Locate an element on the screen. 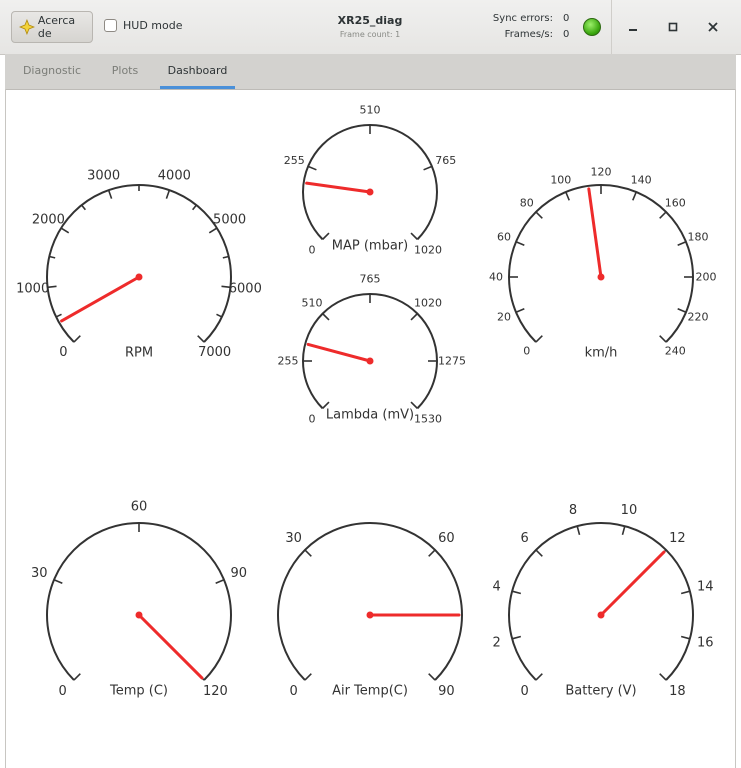 The image size is (741, 768). airtemp-tick-label: 0 is located at coordinates (293, 691).